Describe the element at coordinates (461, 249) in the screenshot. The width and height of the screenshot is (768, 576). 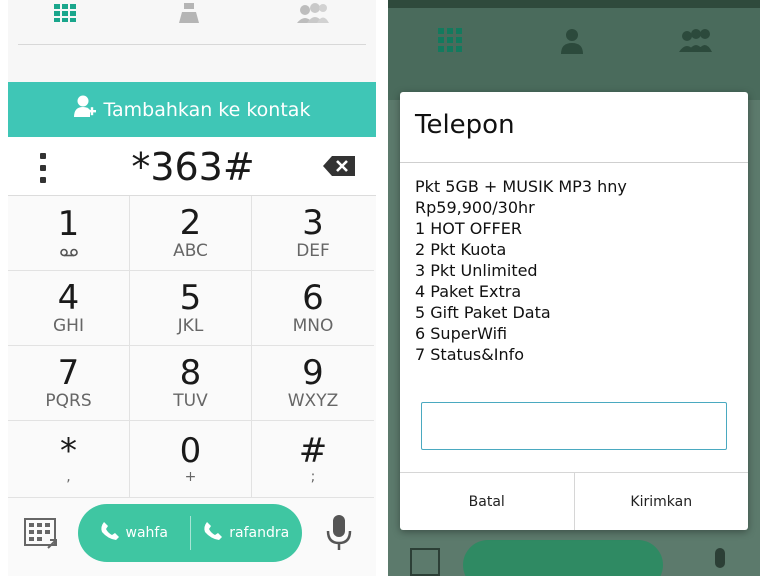
I see `message-line: 2 Pkt Kuota` at that location.